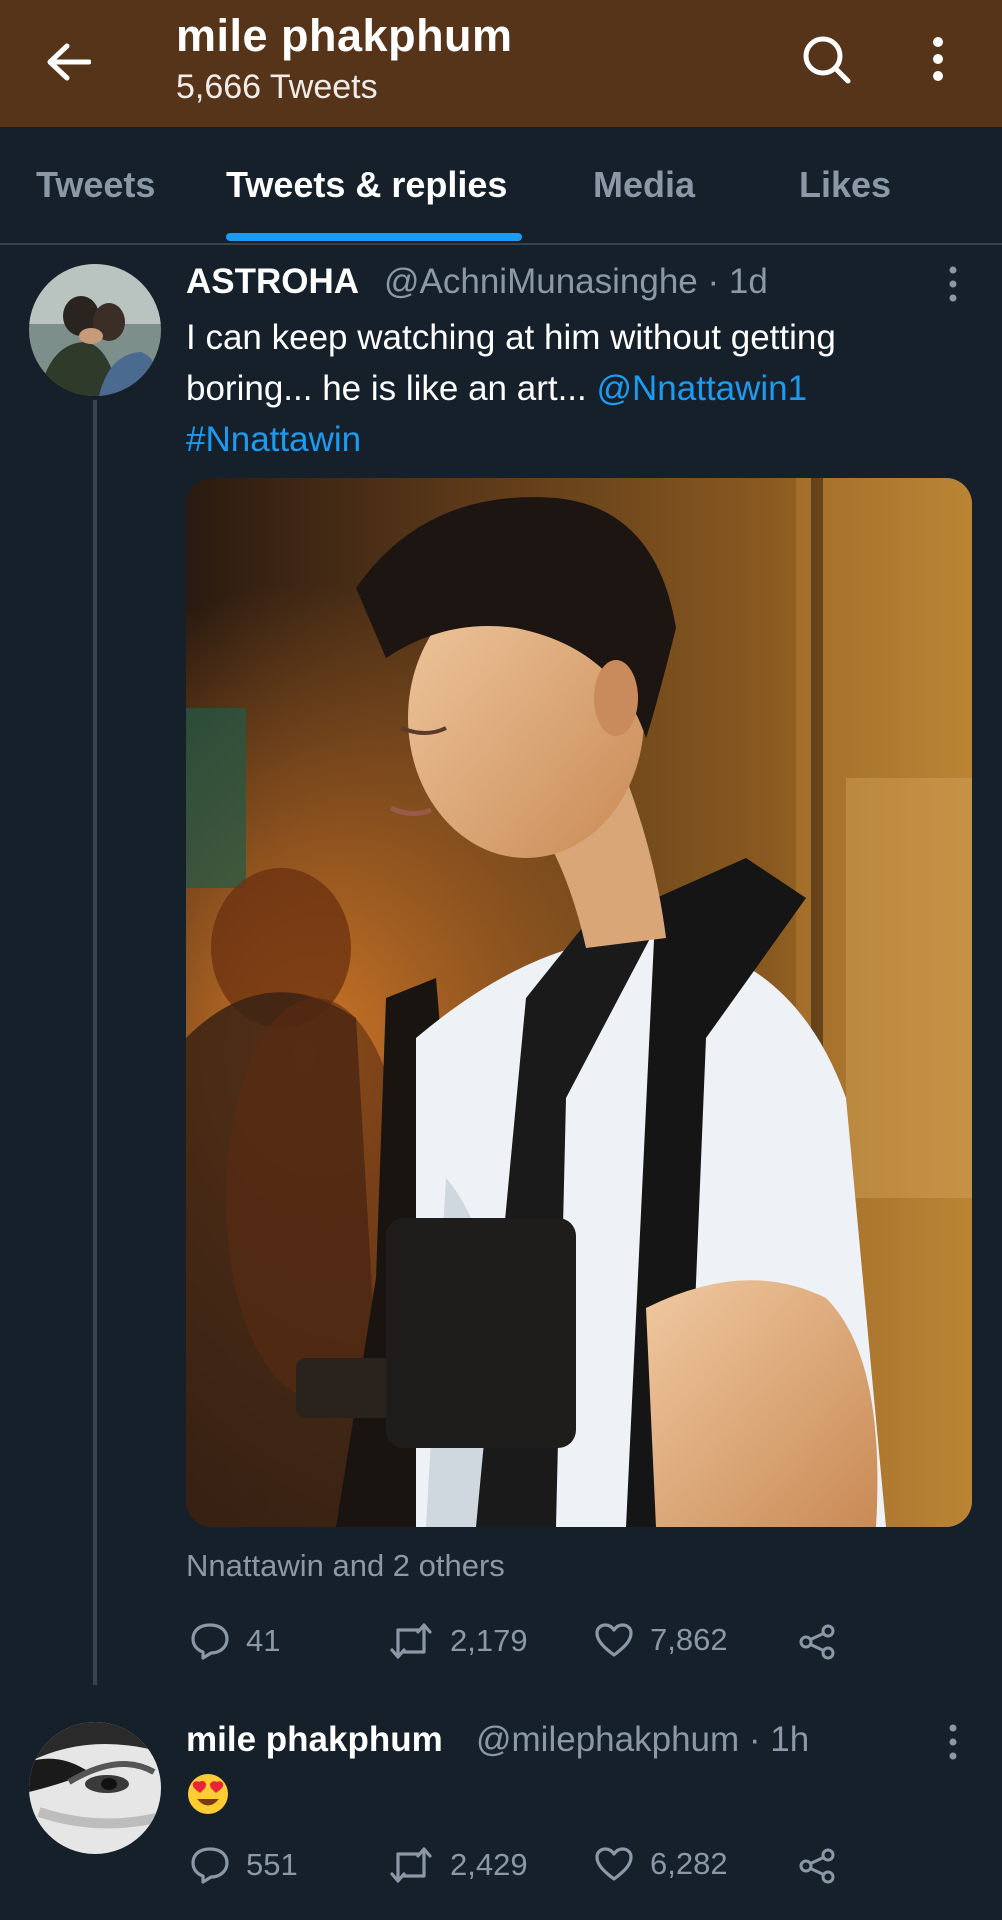 This screenshot has height=1920, width=1002. Describe the element at coordinates (489, 1640) in the screenshot. I see `retweet-count: 2,179` at that location.